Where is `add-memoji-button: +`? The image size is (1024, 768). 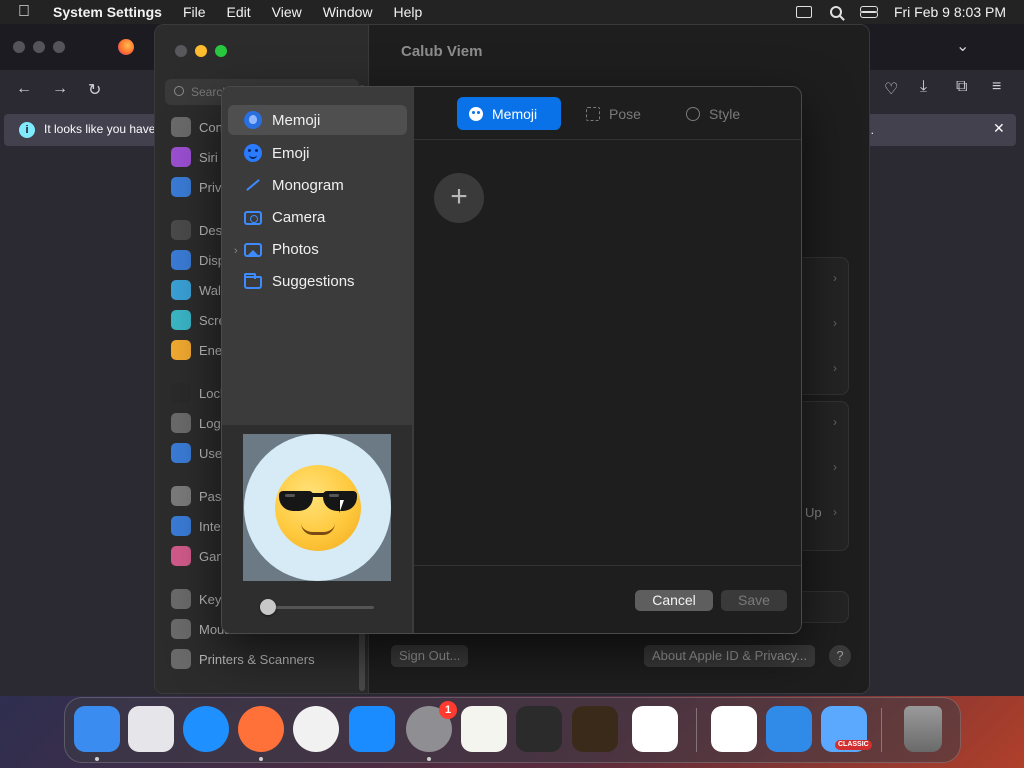
add-memoji-button: + is located at coordinates (459, 198).